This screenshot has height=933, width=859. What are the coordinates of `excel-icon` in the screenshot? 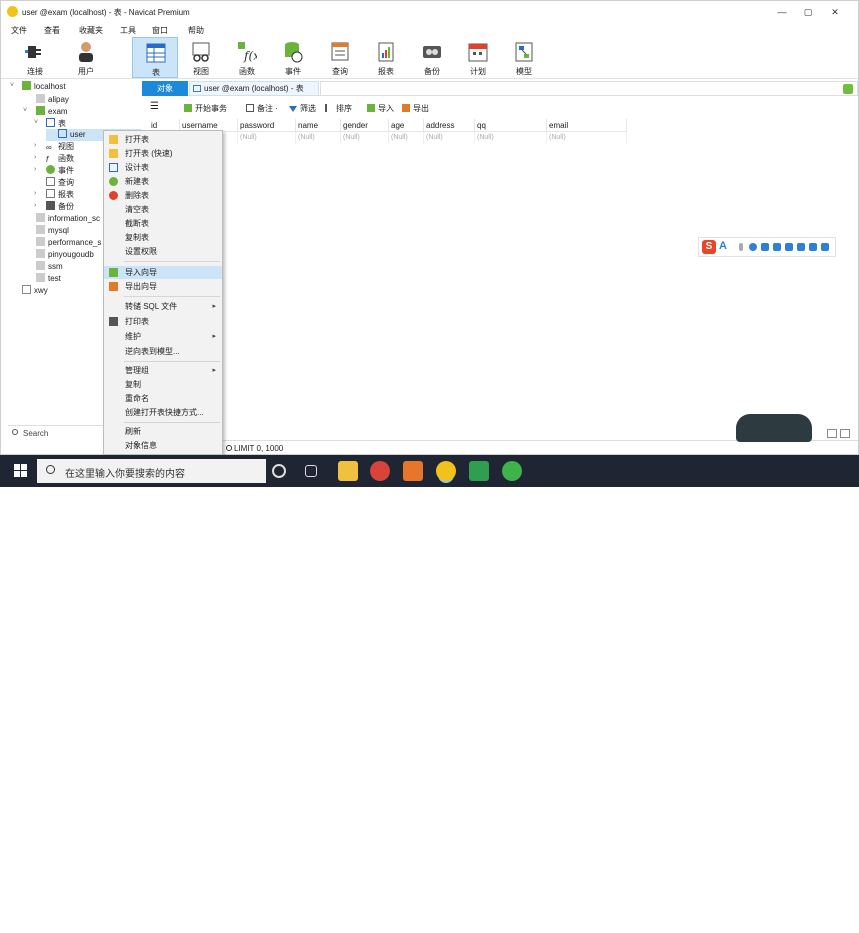 It's located at (479, 471).